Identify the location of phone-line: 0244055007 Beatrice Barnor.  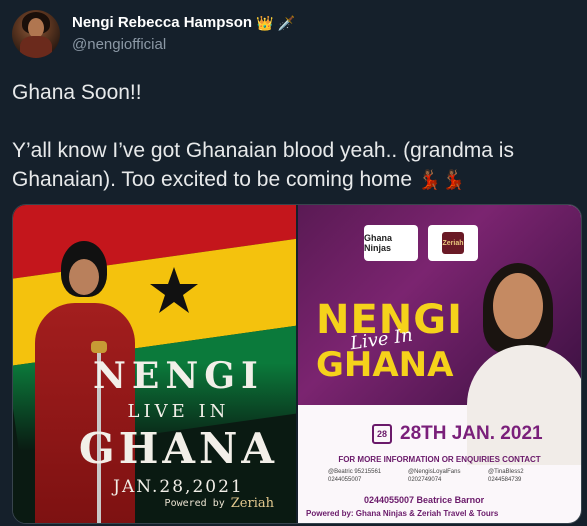
(424, 500).